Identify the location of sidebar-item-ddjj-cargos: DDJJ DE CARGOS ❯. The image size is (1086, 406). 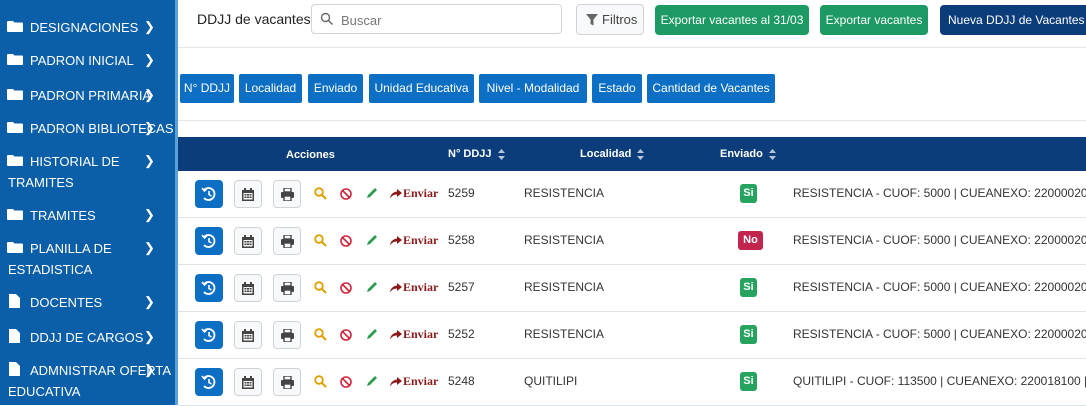
(87, 339).